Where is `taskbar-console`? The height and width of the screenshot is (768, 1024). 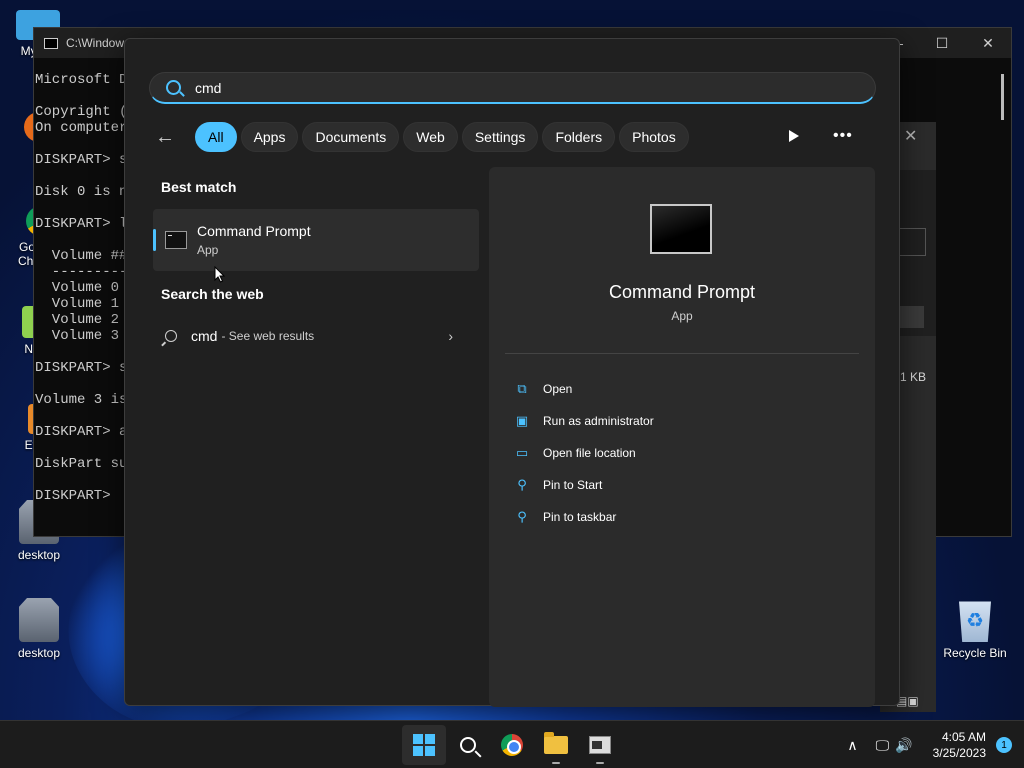
taskbar-console is located at coordinates (600, 745).